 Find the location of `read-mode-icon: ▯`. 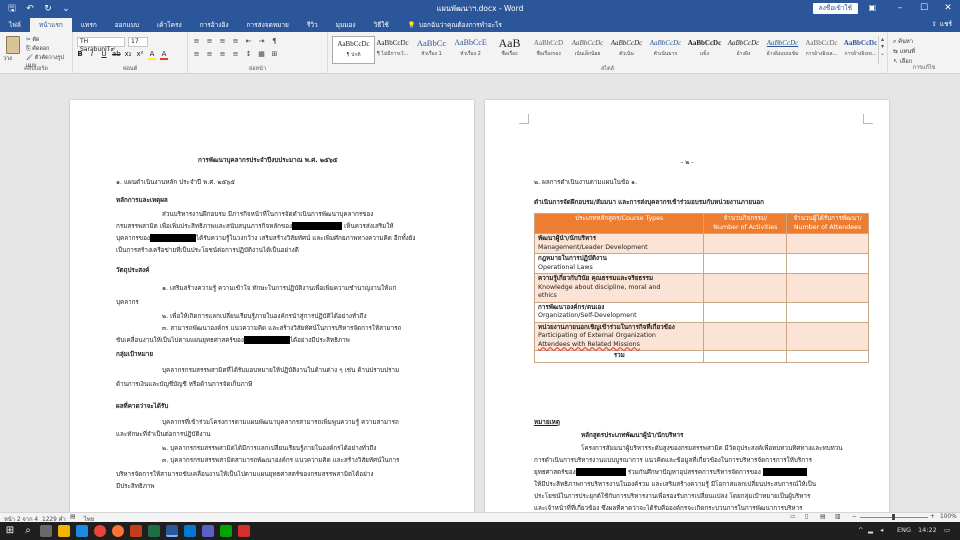

read-mode-icon: ▯ is located at coordinates (806, 517).